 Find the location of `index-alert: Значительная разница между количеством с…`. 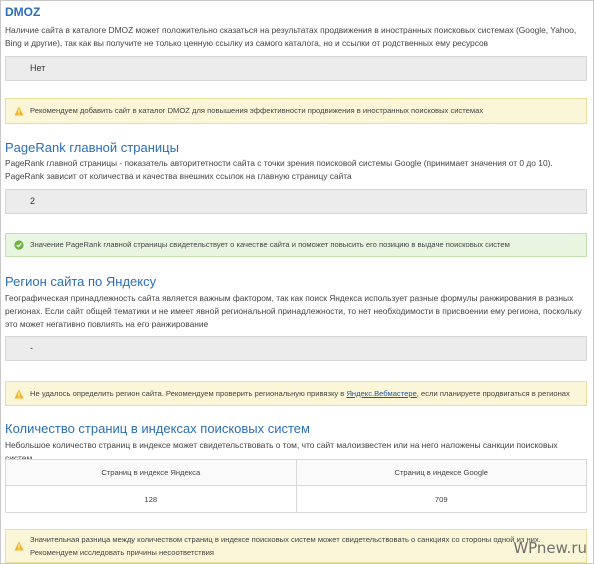

index-alert: Значительная разница между количеством с… is located at coordinates (296, 546).